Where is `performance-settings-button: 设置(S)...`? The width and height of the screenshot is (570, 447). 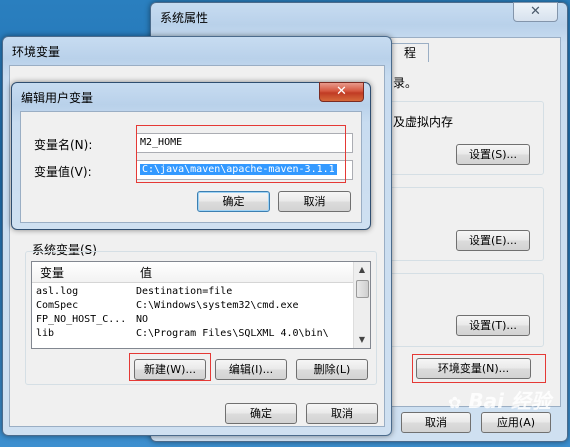 performance-settings-button: 设置(S)... is located at coordinates (493, 154).